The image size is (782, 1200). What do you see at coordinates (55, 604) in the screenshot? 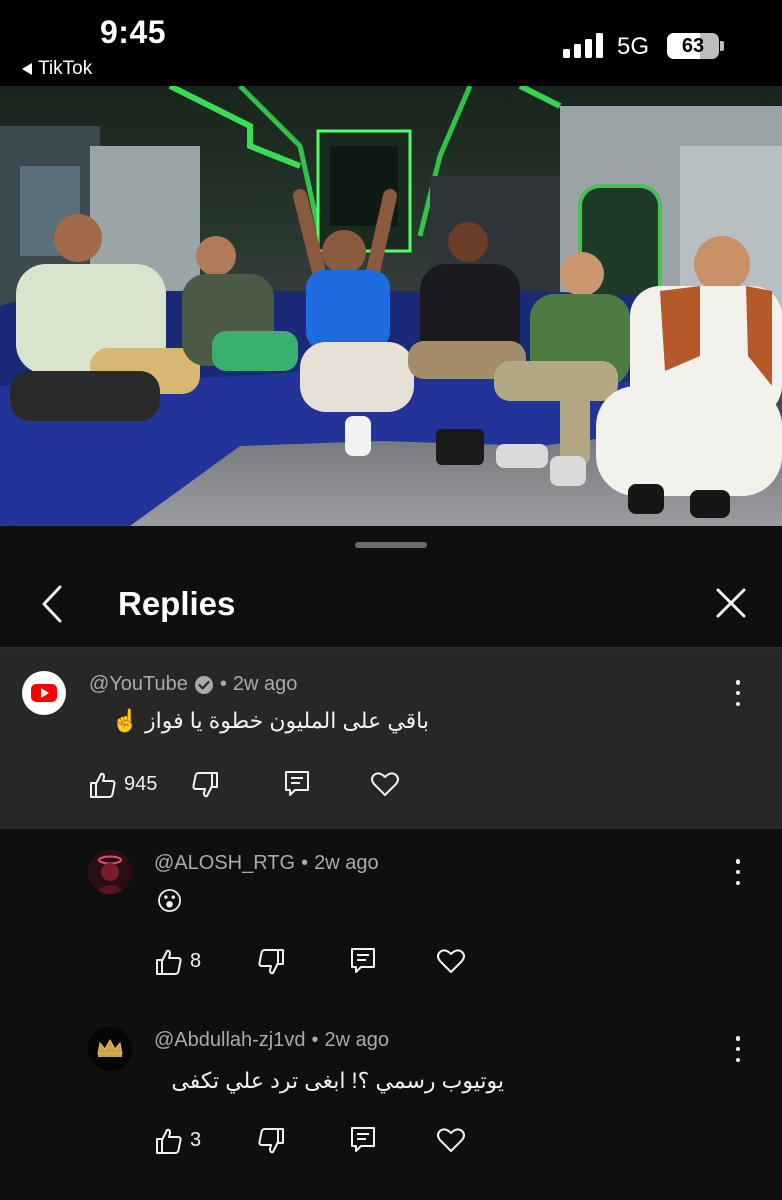
I see `back-arrow-icon` at bounding box center [55, 604].